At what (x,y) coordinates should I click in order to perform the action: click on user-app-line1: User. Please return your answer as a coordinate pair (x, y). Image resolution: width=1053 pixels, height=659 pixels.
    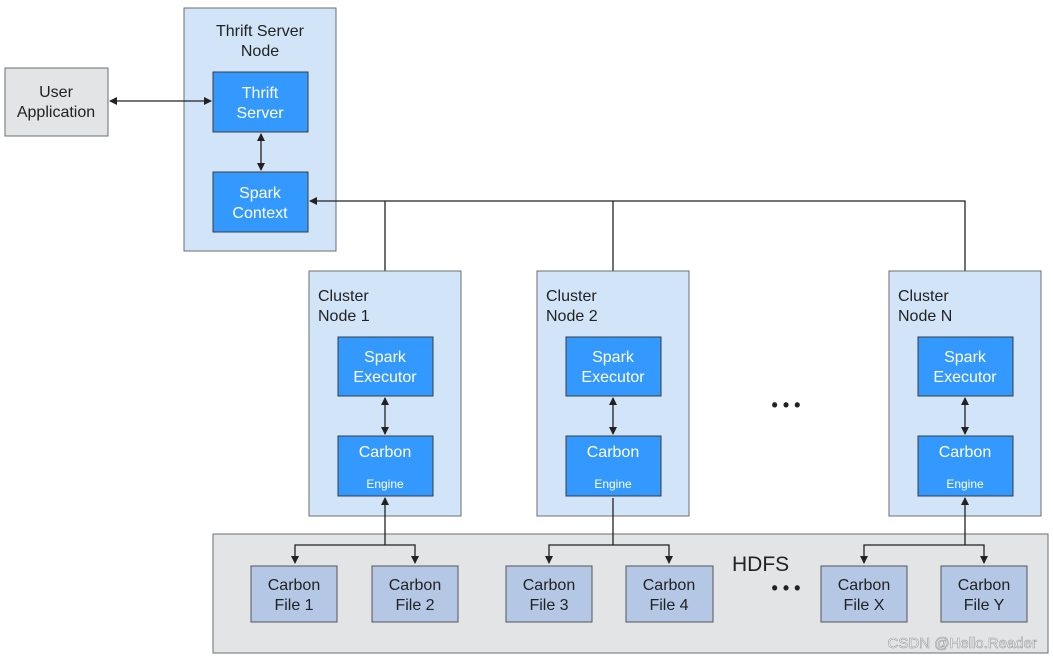
    Looking at the image, I should click on (56, 92).